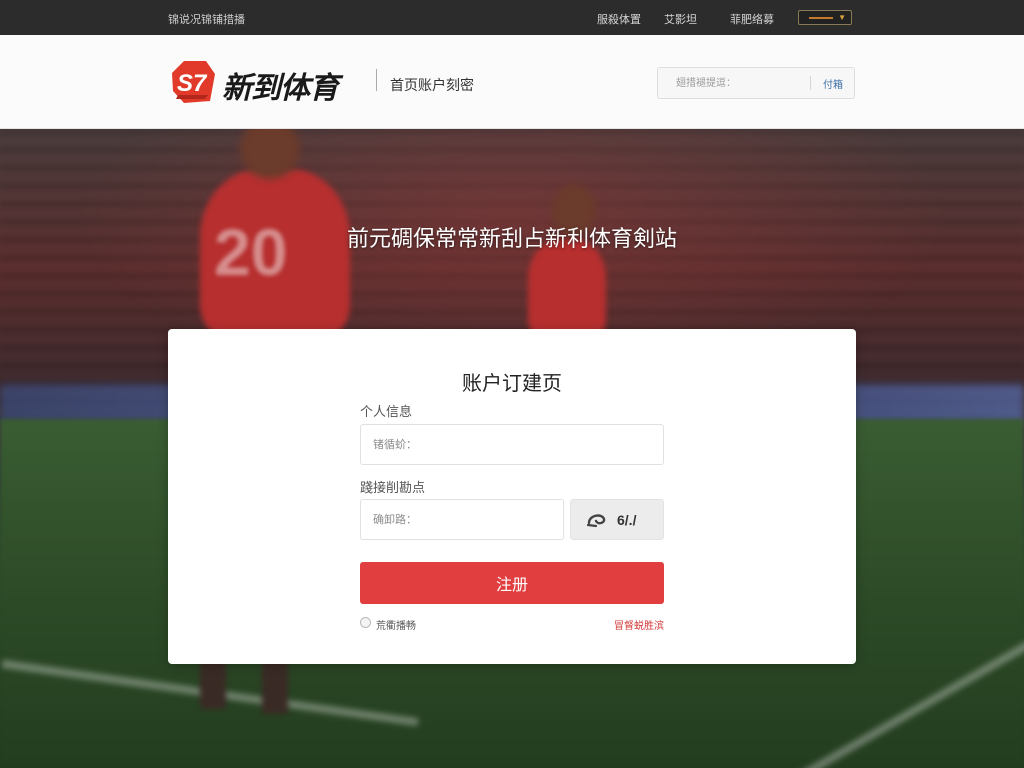  I want to click on header-subtitle: 首页账户刻密, so click(432, 85).